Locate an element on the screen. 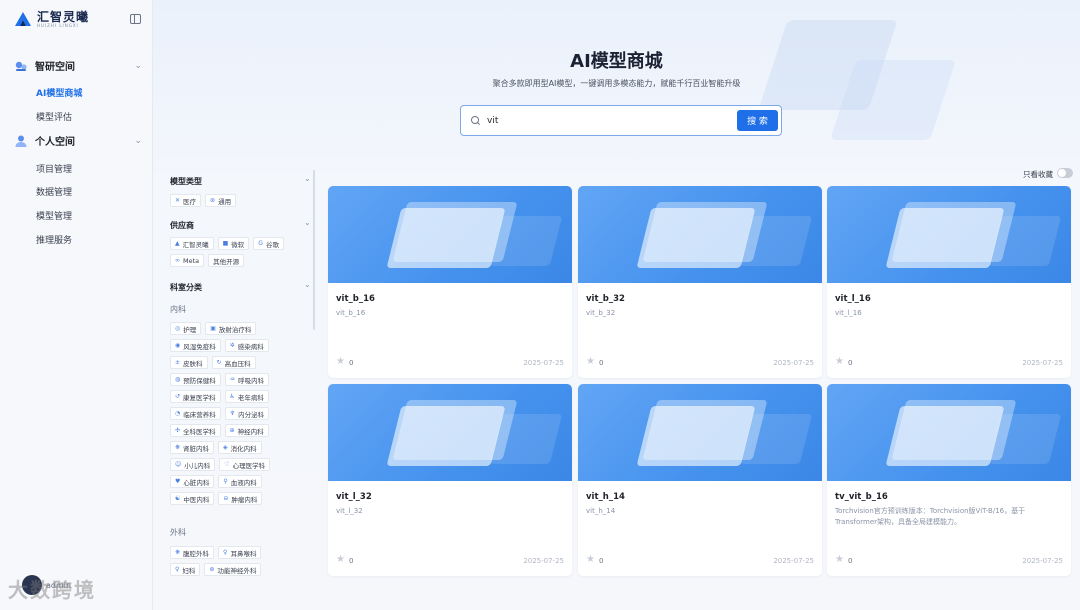 This screenshot has height=610, width=1080. filter-tag: ☺ 小儿内科 is located at coordinates (193, 464).